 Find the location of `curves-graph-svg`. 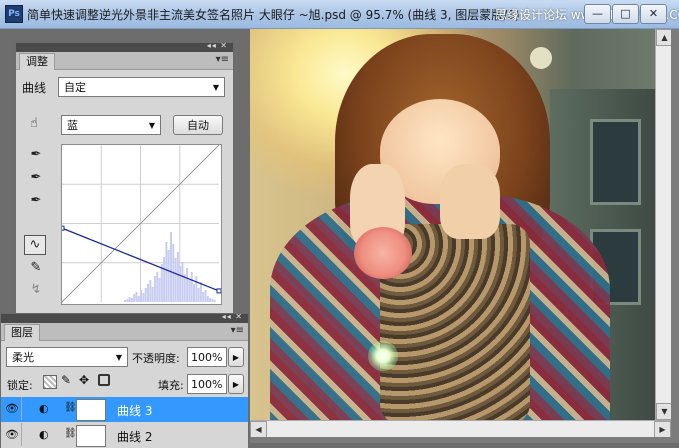

curves-graph-svg is located at coordinates (140, 224).